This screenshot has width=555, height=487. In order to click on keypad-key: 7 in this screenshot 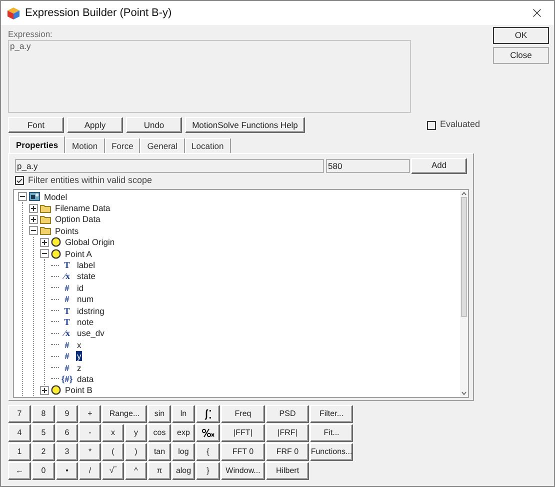, I will do `click(19, 414)`.